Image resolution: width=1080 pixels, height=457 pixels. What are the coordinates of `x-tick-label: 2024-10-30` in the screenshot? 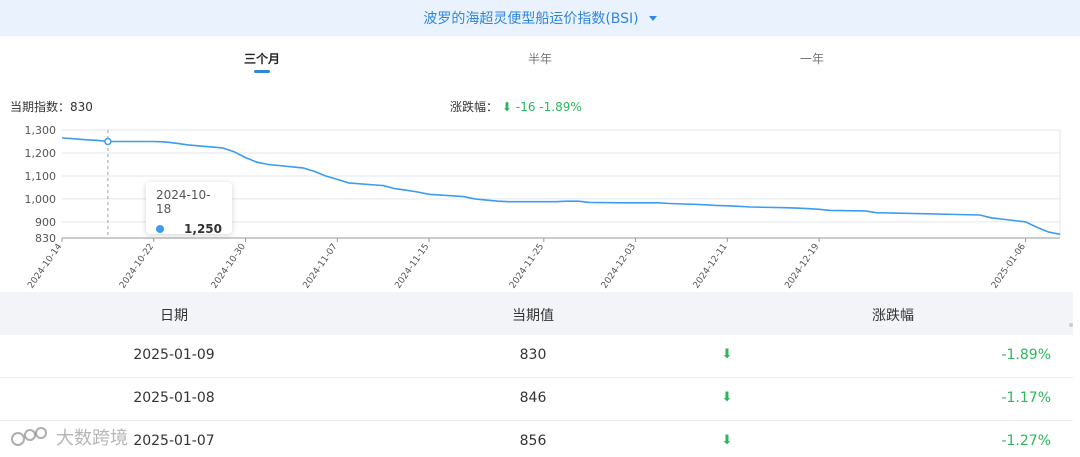 It's located at (229, 266).